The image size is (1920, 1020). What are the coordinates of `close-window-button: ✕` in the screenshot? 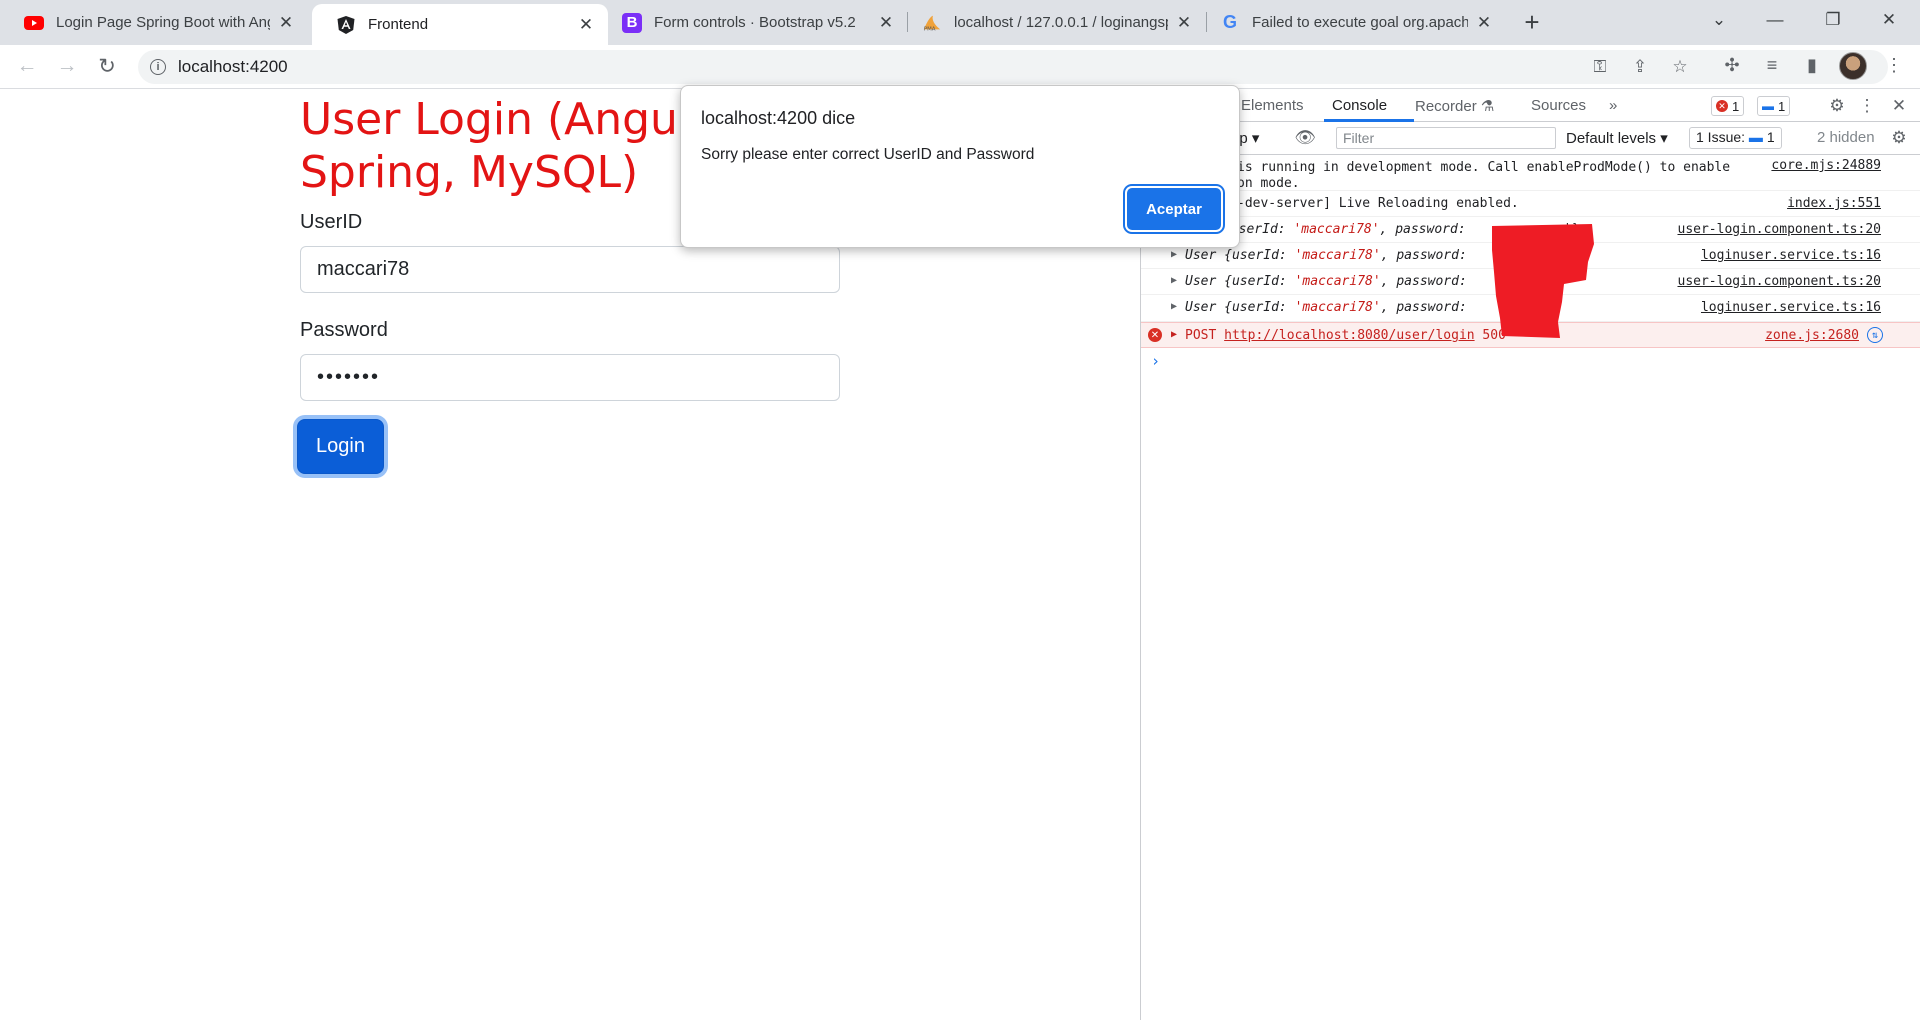 It's located at (1889, 20).